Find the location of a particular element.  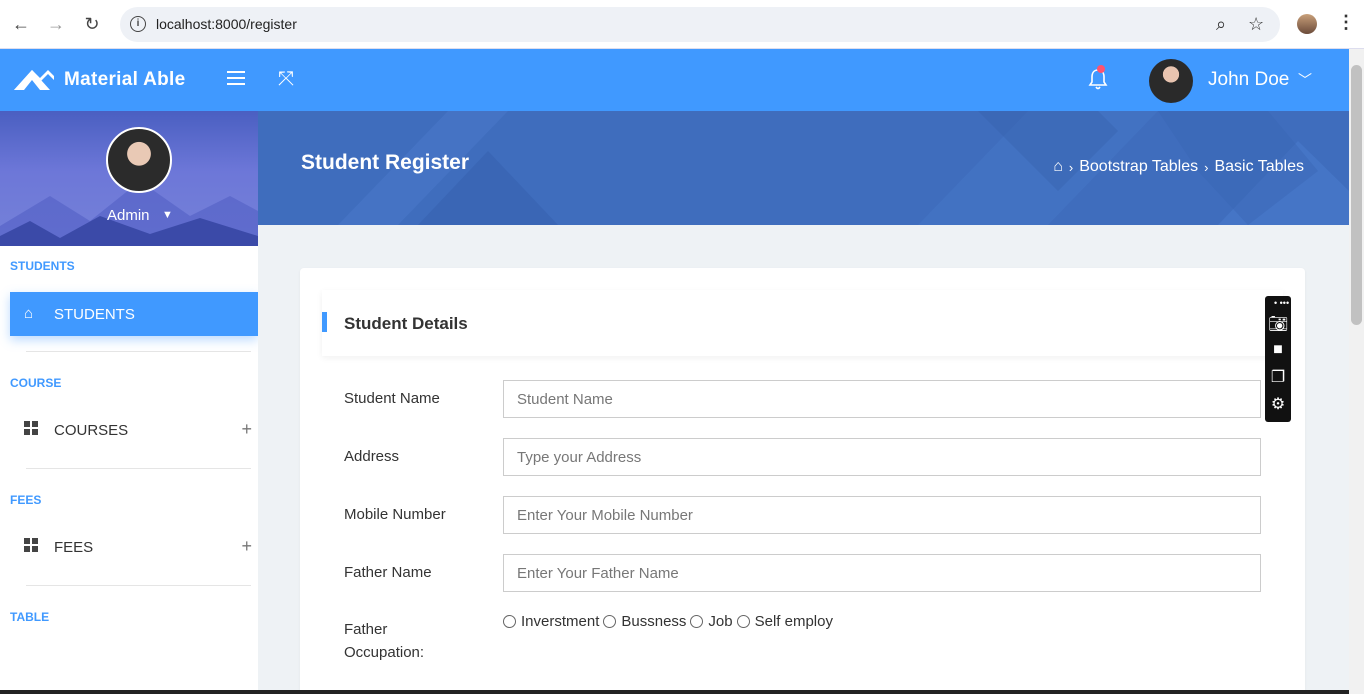

screen-capture-toolbar: • ••• 📷︎ ■ ❐ ⚙ is located at coordinates (1278, 359).